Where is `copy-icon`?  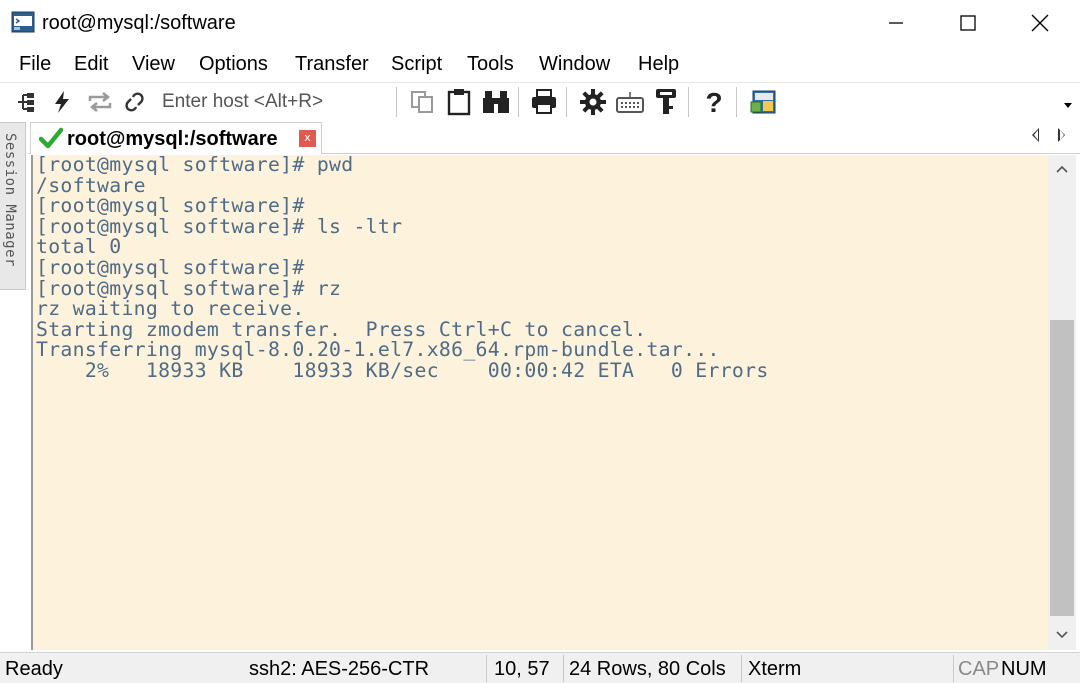 copy-icon is located at coordinates (422, 102).